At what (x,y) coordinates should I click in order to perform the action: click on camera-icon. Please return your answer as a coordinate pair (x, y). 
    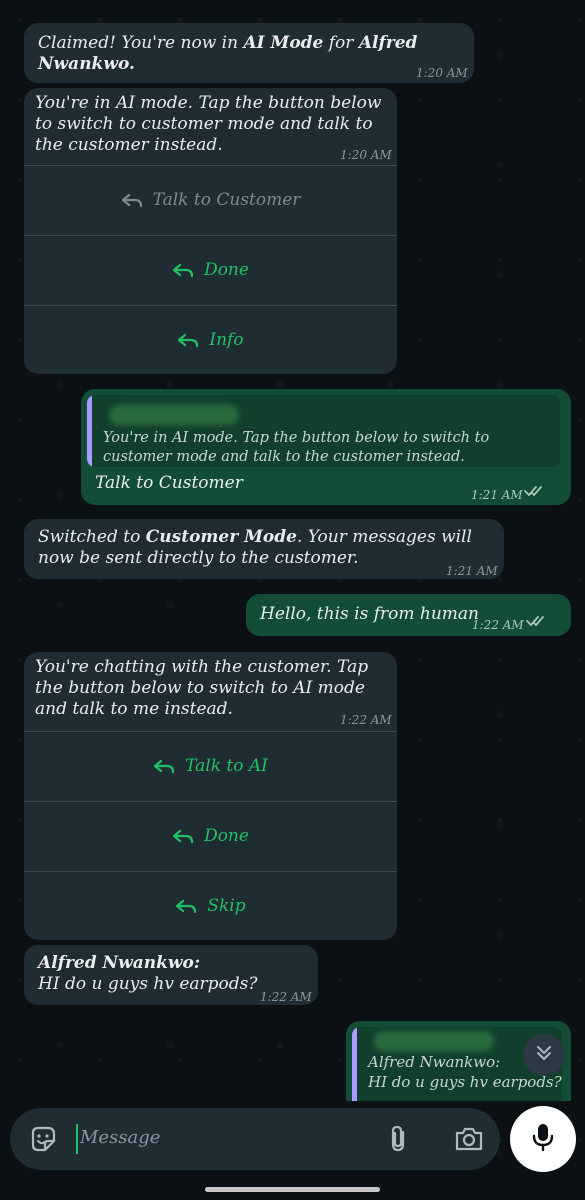
    Looking at the image, I should click on (469, 1139).